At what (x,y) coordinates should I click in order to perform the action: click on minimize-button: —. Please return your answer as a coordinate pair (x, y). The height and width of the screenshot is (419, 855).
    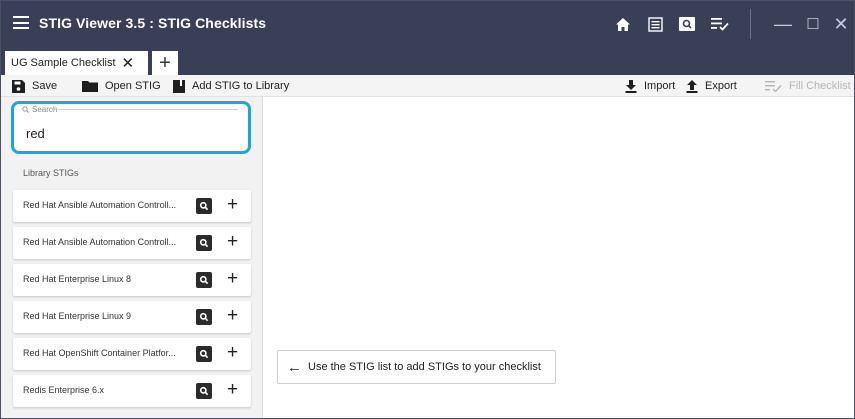
    Looking at the image, I should click on (783, 24).